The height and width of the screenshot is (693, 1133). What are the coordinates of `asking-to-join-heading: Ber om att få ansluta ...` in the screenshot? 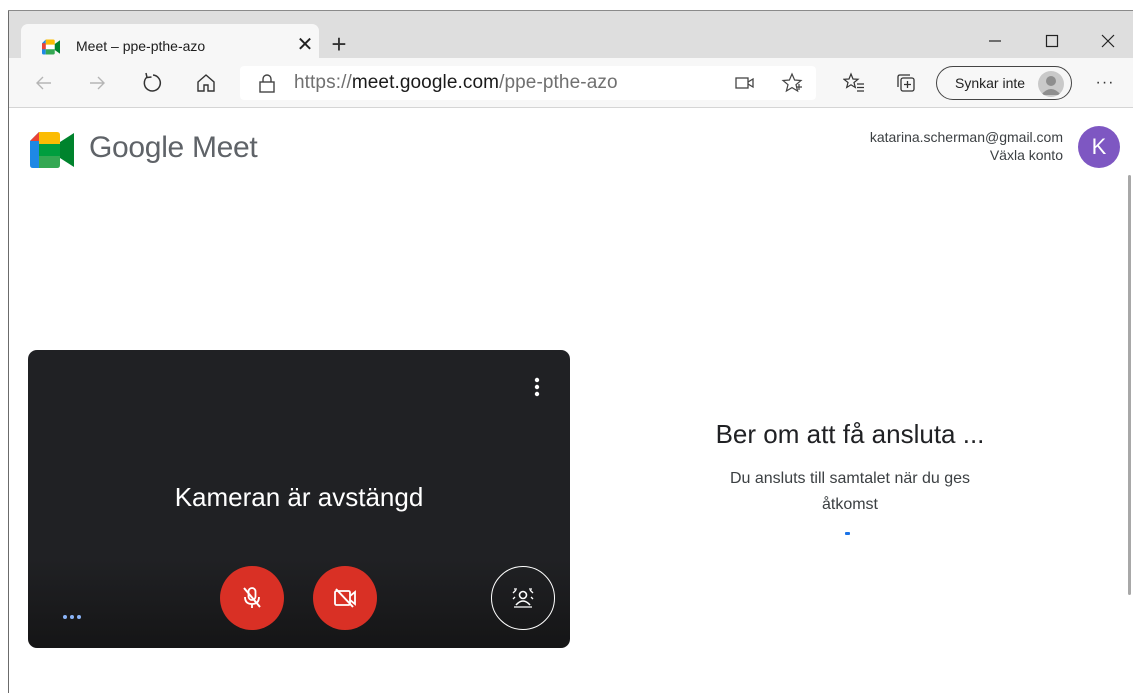 It's located at (850, 434).